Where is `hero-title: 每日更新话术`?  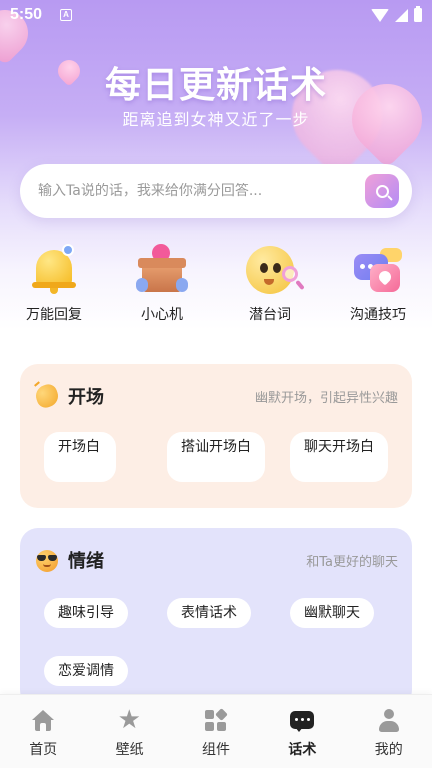 hero-title: 每日更新话术 is located at coordinates (215, 85).